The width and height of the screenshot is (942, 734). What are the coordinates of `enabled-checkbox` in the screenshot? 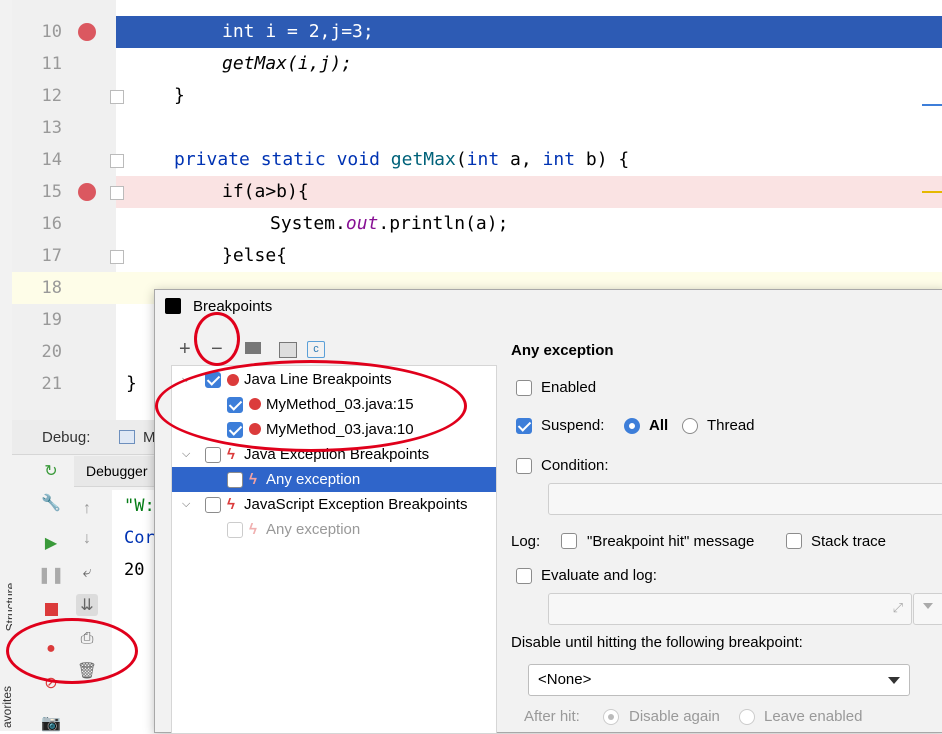 It's located at (524, 388).